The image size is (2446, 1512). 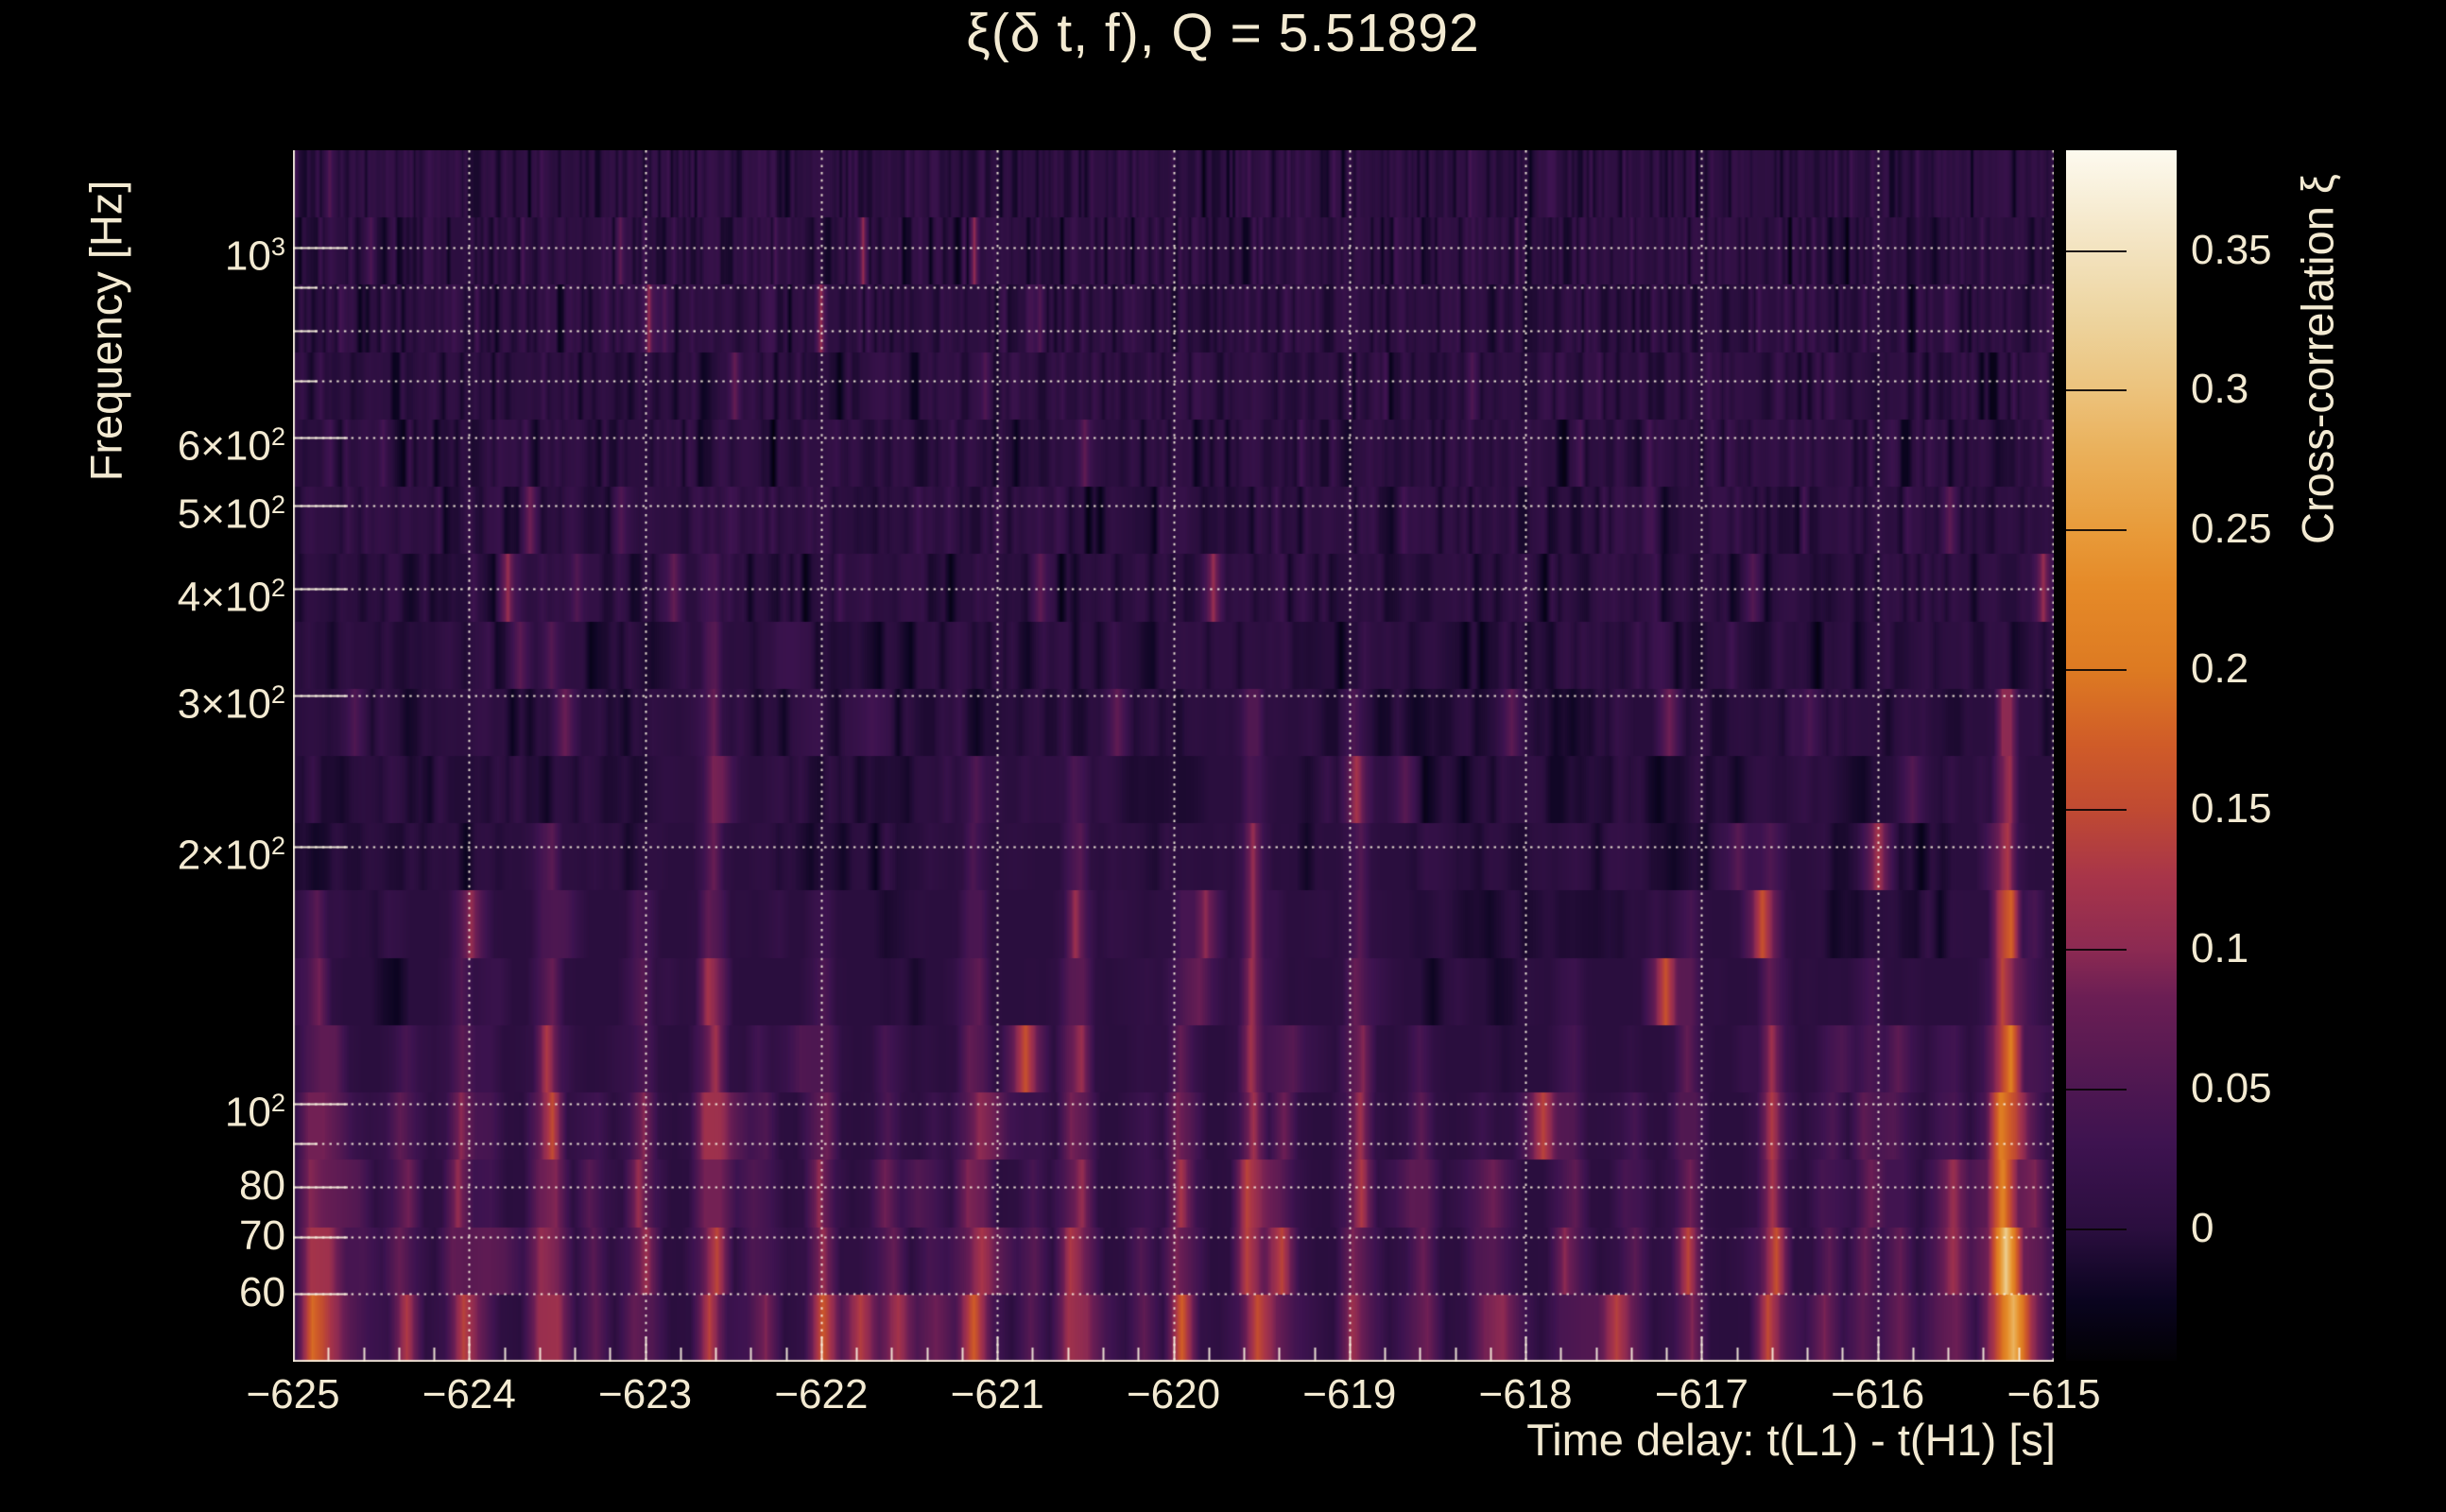 I want to click on x-tick-label: −623, so click(x=645, y=1394).